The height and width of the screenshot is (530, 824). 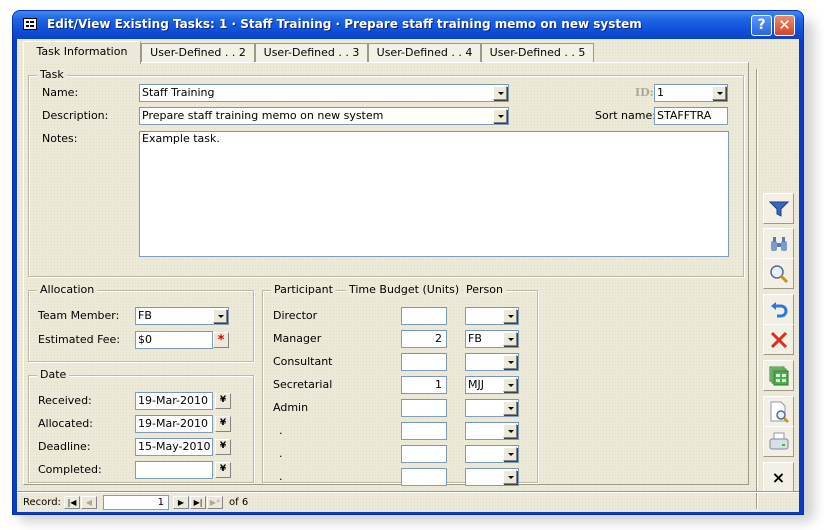 What do you see at coordinates (484, 290) in the screenshot?
I see `person-legend: Person` at bounding box center [484, 290].